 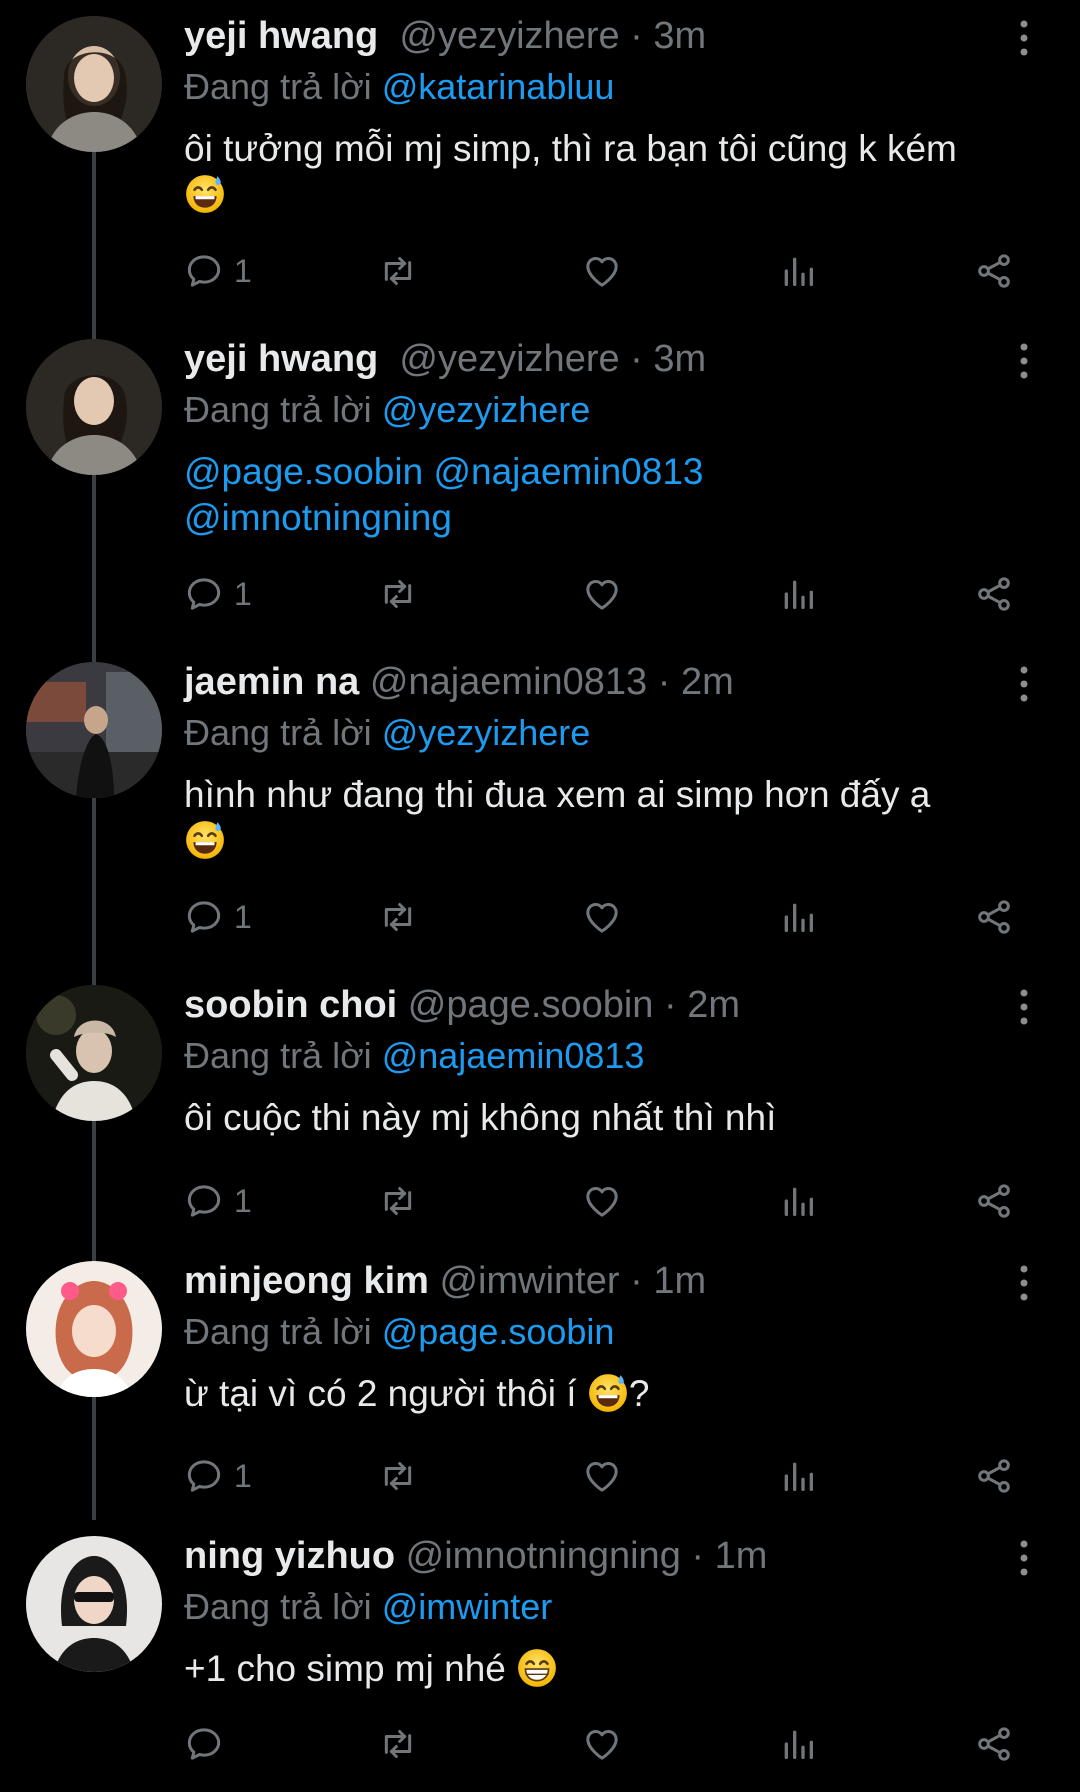 I want to click on author-handle: @page.soobin, so click(x=531, y=1005).